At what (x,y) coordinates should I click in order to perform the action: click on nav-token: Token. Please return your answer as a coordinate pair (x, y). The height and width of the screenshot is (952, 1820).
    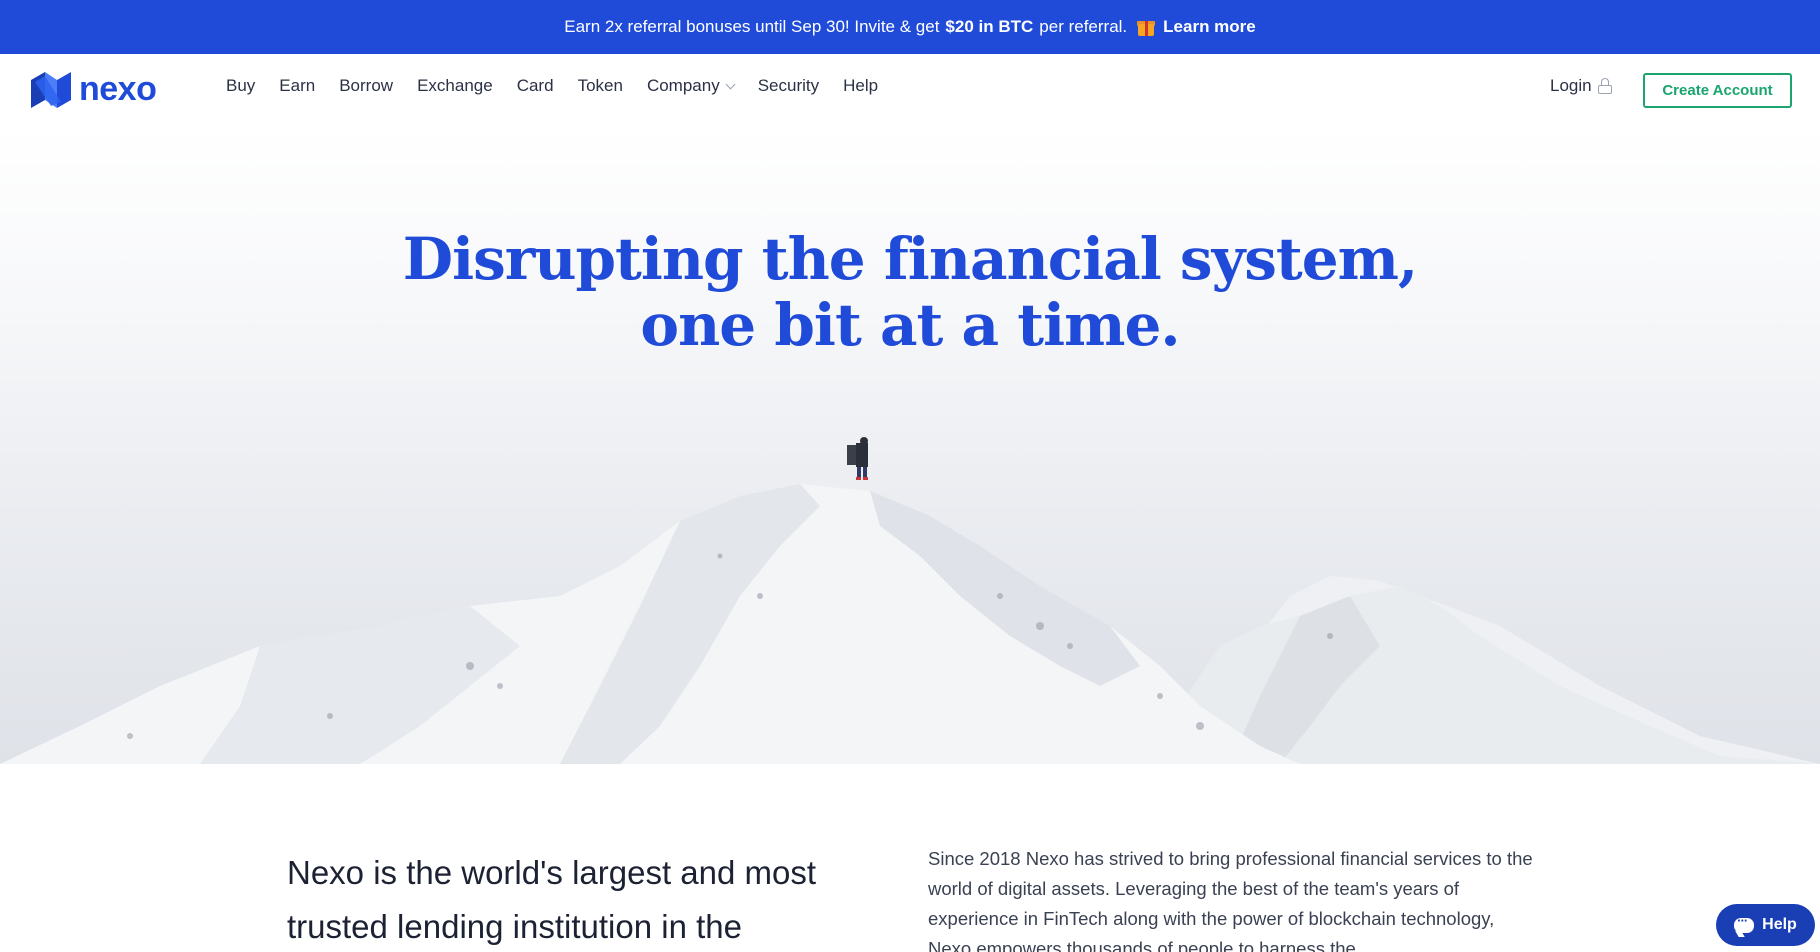
    Looking at the image, I should click on (600, 86).